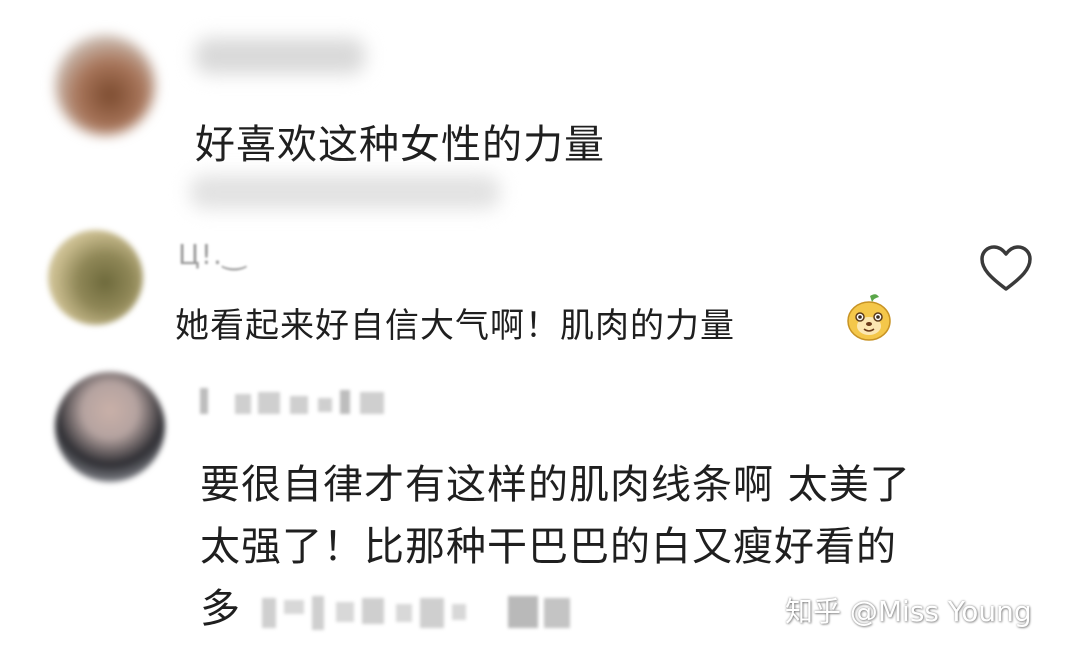 The width and height of the screenshot is (1080, 657). I want to click on username-commenter-2: Ц!.‿, so click(212, 254).